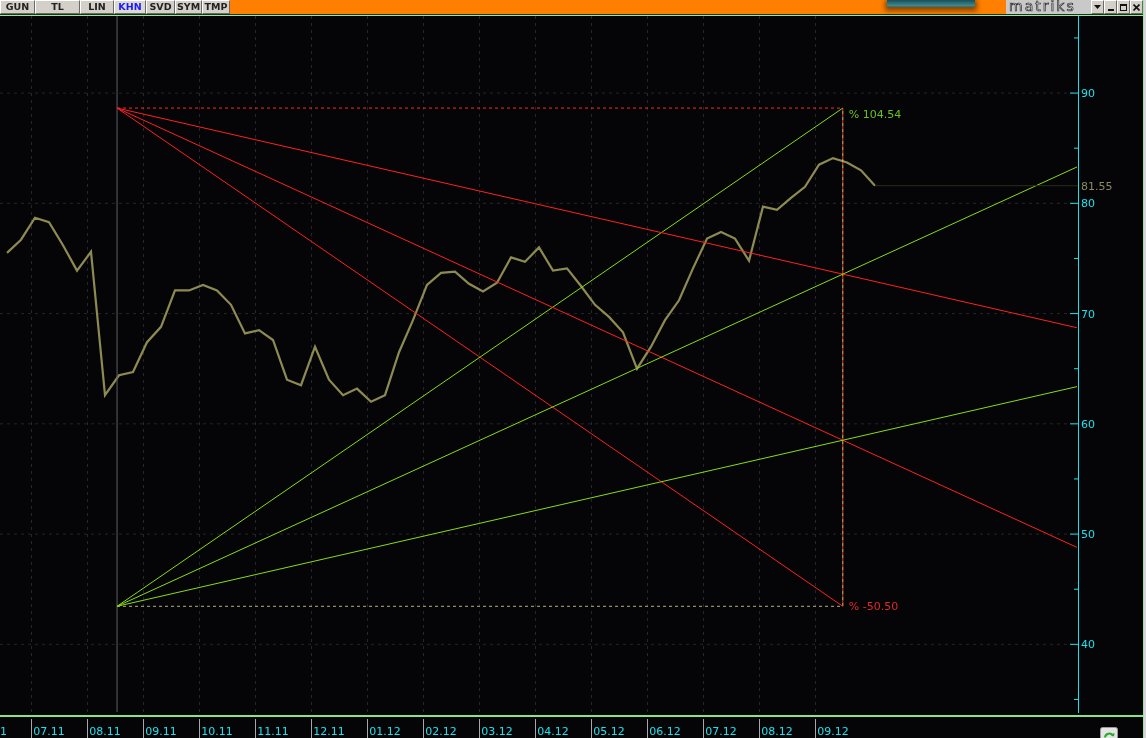 The image size is (1146, 738). I want to click on axis-label: 09.11, so click(161, 731).